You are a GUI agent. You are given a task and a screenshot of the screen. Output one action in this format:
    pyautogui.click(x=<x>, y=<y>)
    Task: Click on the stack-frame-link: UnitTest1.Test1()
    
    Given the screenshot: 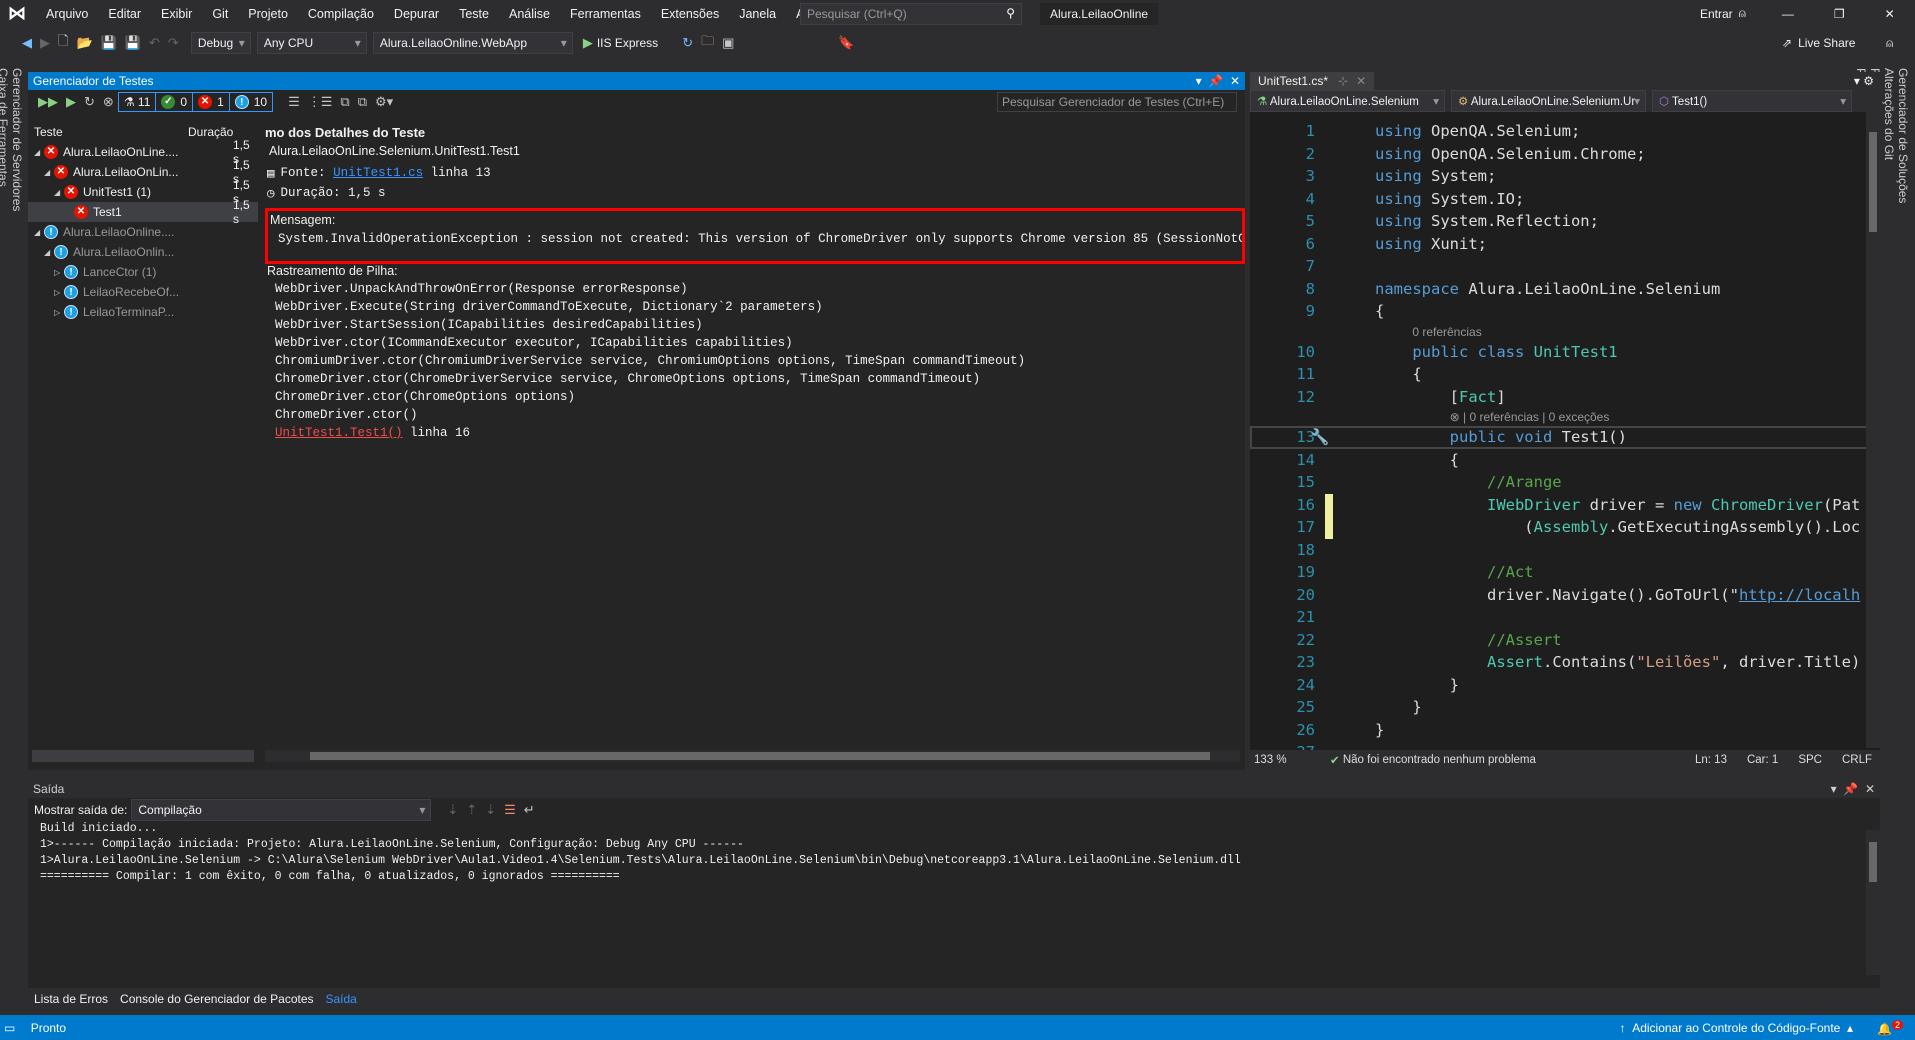 What is the action you would take?
    pyautogui.click(x=339, y=433)
    